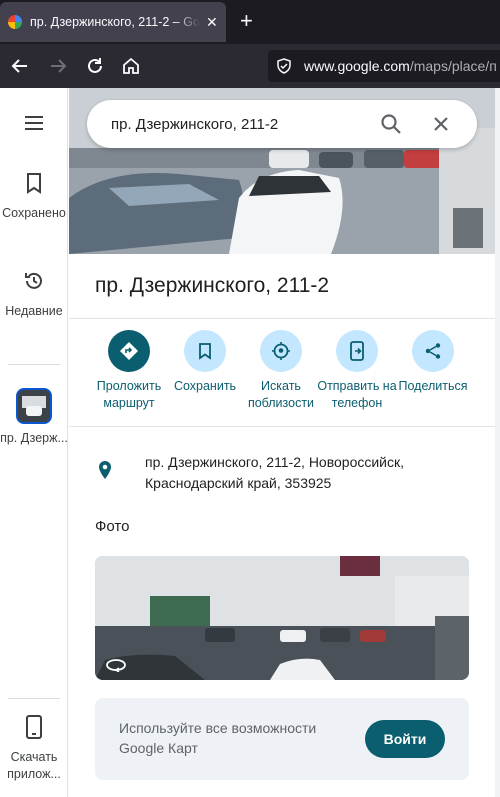  What do you see at coordinates (205, 386) in the screenshot?
I see `action-label: Сохранить` at bounding box center [205, 386].